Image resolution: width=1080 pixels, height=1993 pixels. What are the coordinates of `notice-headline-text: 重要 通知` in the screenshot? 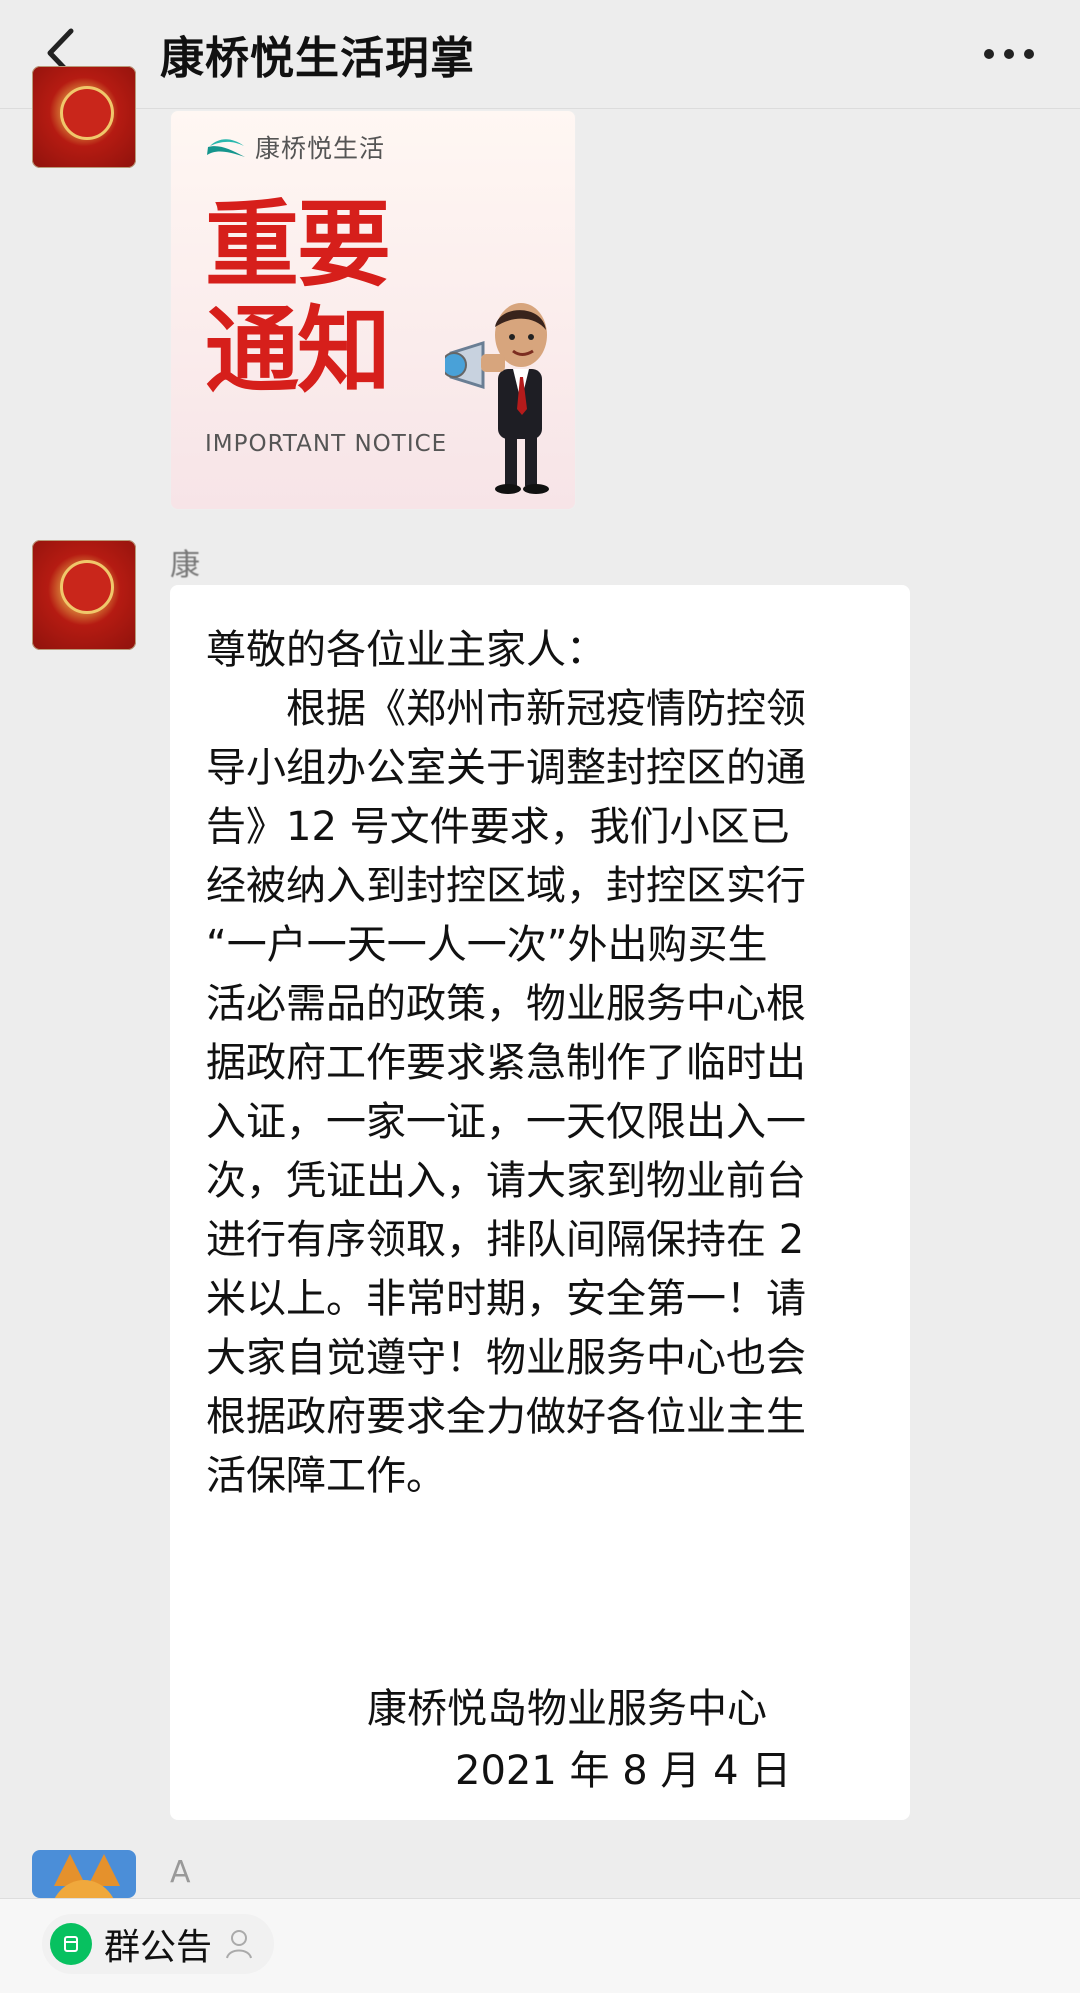 It's located at (298, 298).